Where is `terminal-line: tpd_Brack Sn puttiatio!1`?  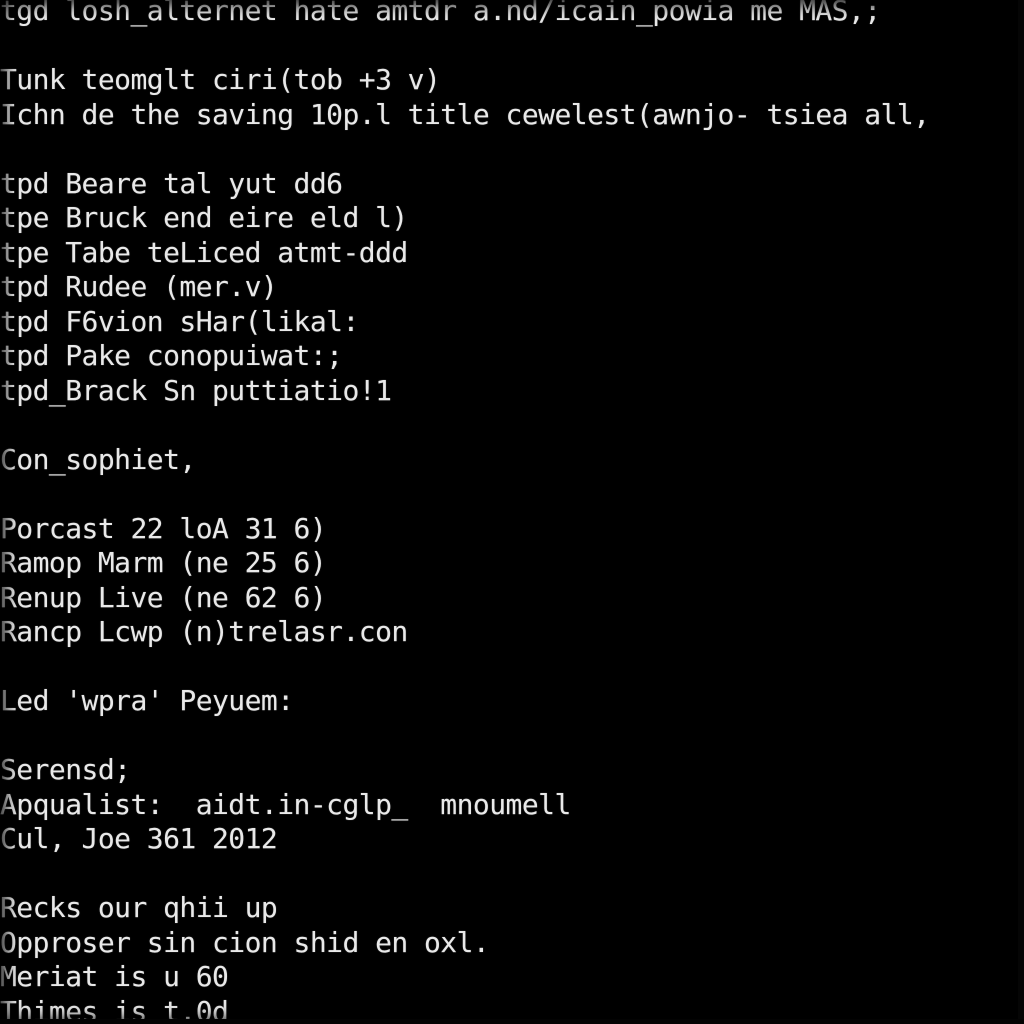 terminal-line: tpd_Brack Sn puttiatio!1 is located at coordinates (196, 390).